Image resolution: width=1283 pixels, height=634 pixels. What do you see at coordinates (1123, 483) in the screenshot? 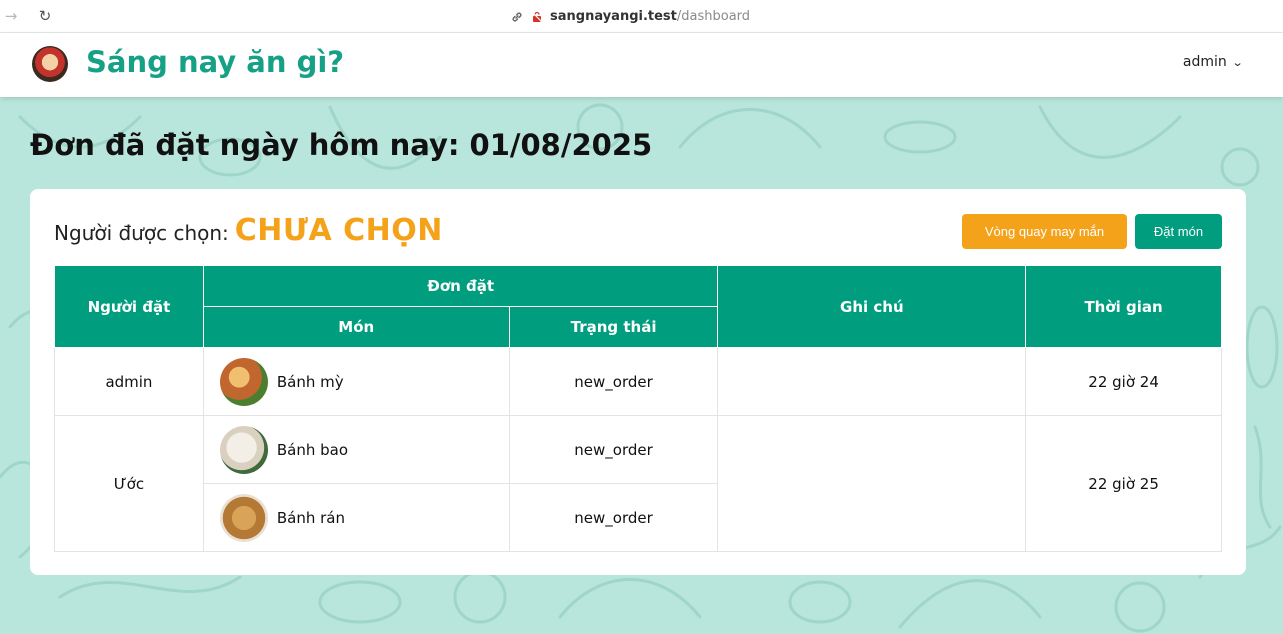
I see `time-cell: 22 giờ 25` at bounding box center [1123, 483].